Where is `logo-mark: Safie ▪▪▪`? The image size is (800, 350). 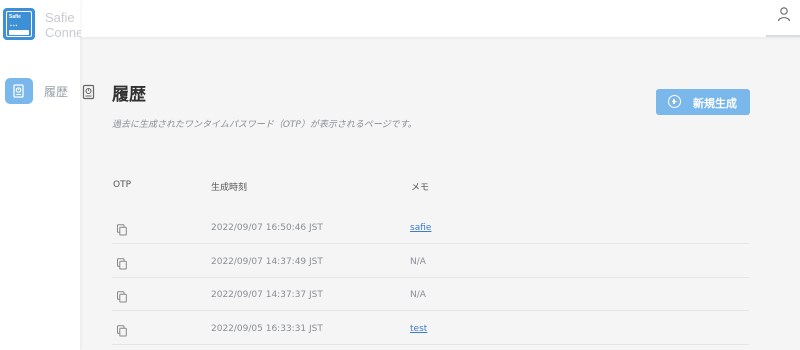 logo-mark: Safie ▪▪▪ is located at coordinates (19, 24).